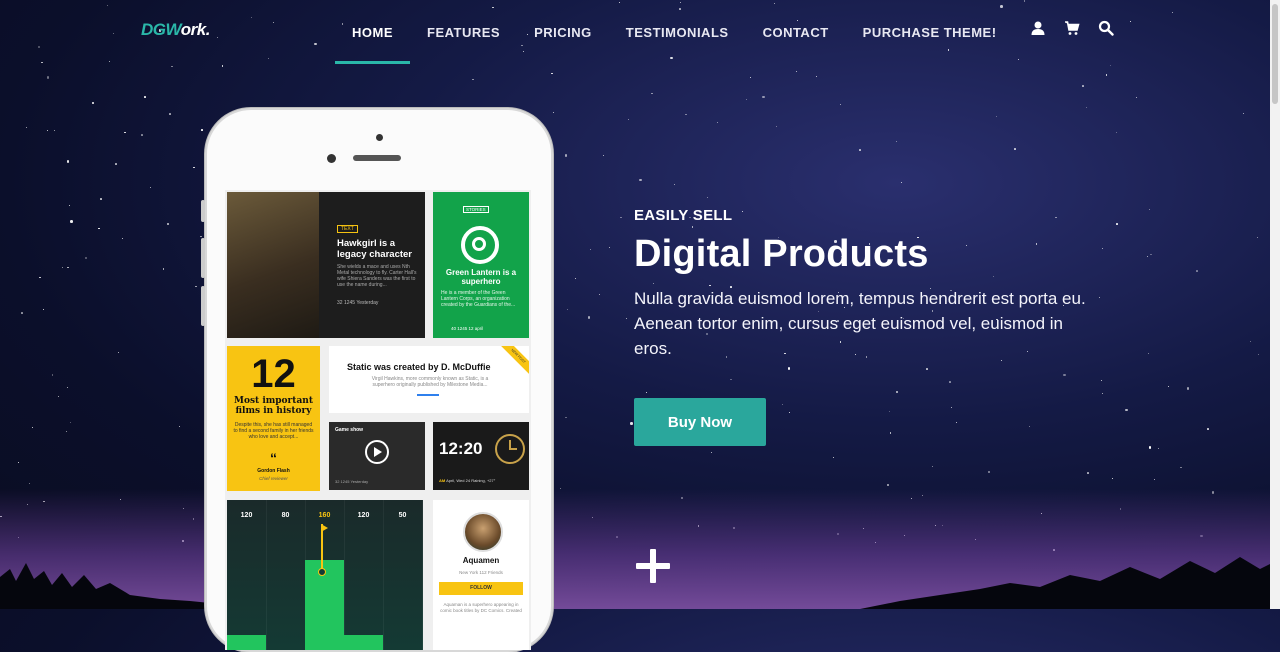 Image resolution: width=1280 pixels, height=652 pixels. Describe the element at coordinates (324, 515) in the screenshot. I see `bar-value: 160` at that location.